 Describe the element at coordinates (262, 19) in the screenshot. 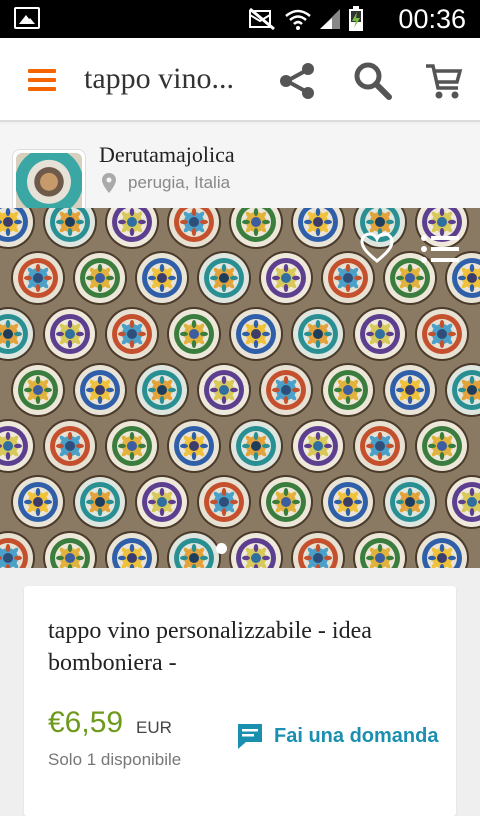

I see `mute-icon` at that location.